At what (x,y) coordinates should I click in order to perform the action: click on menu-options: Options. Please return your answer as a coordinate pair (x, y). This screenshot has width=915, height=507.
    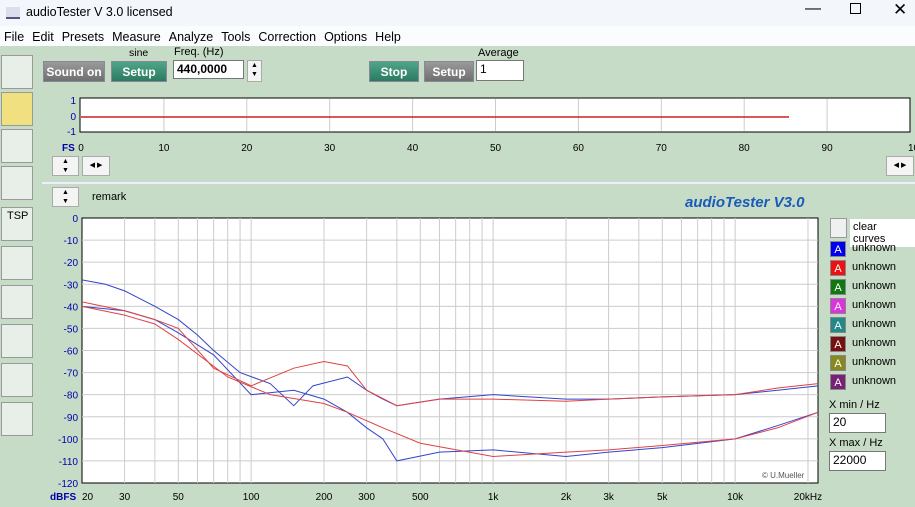
    Looking at the image, I should click on (345, 35).